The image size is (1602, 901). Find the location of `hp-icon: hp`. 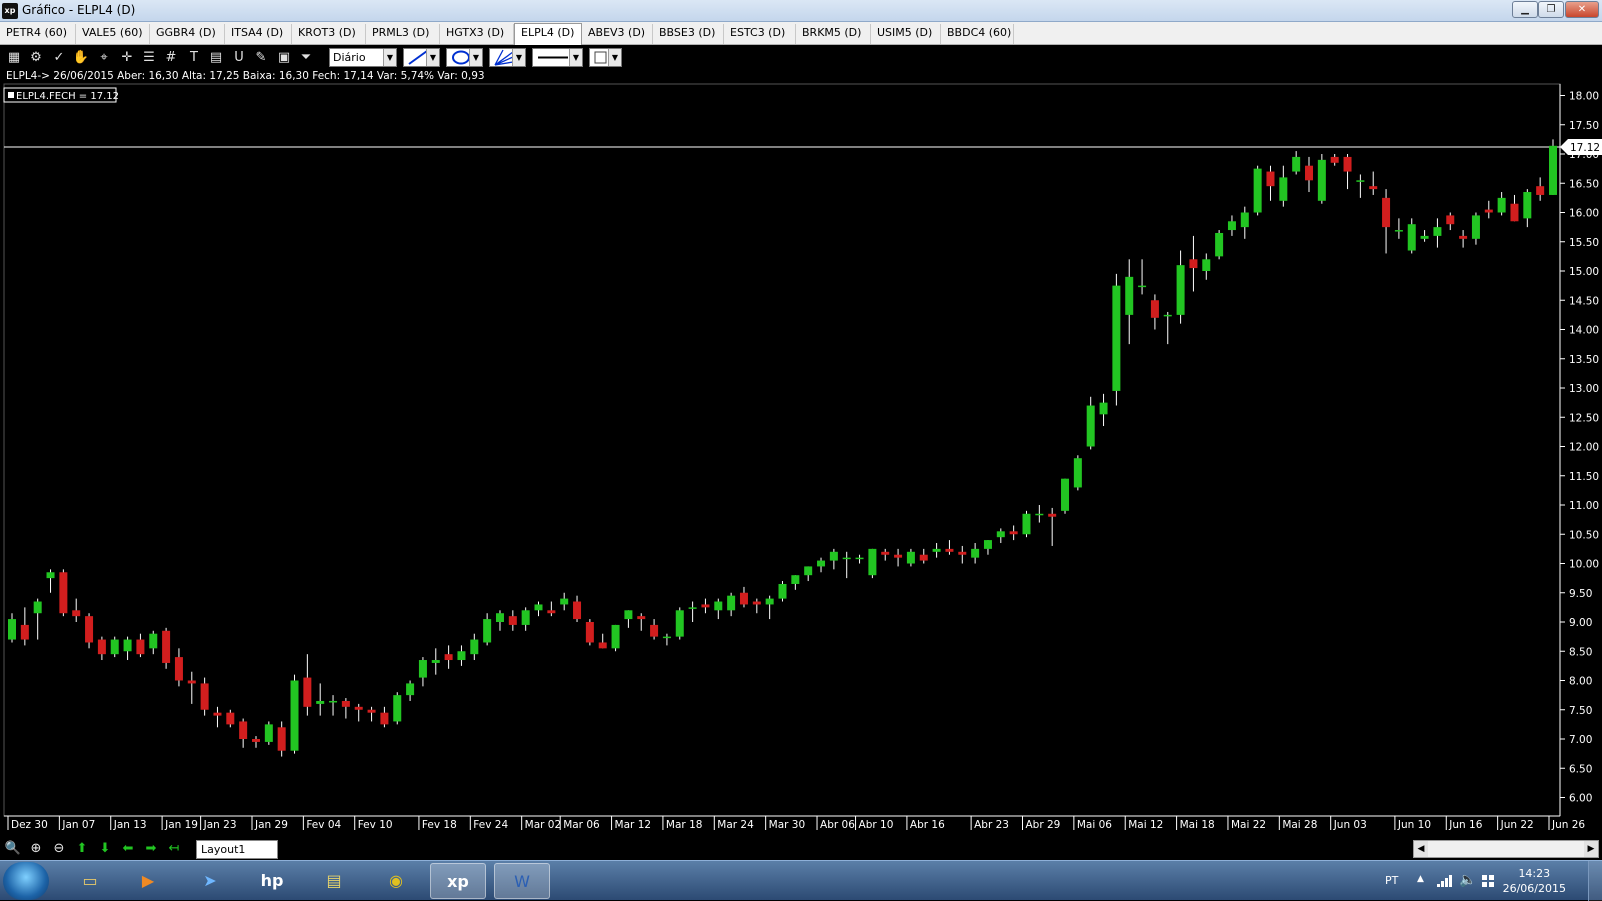

hp-icon: hp is located at coordinates (272, 881).